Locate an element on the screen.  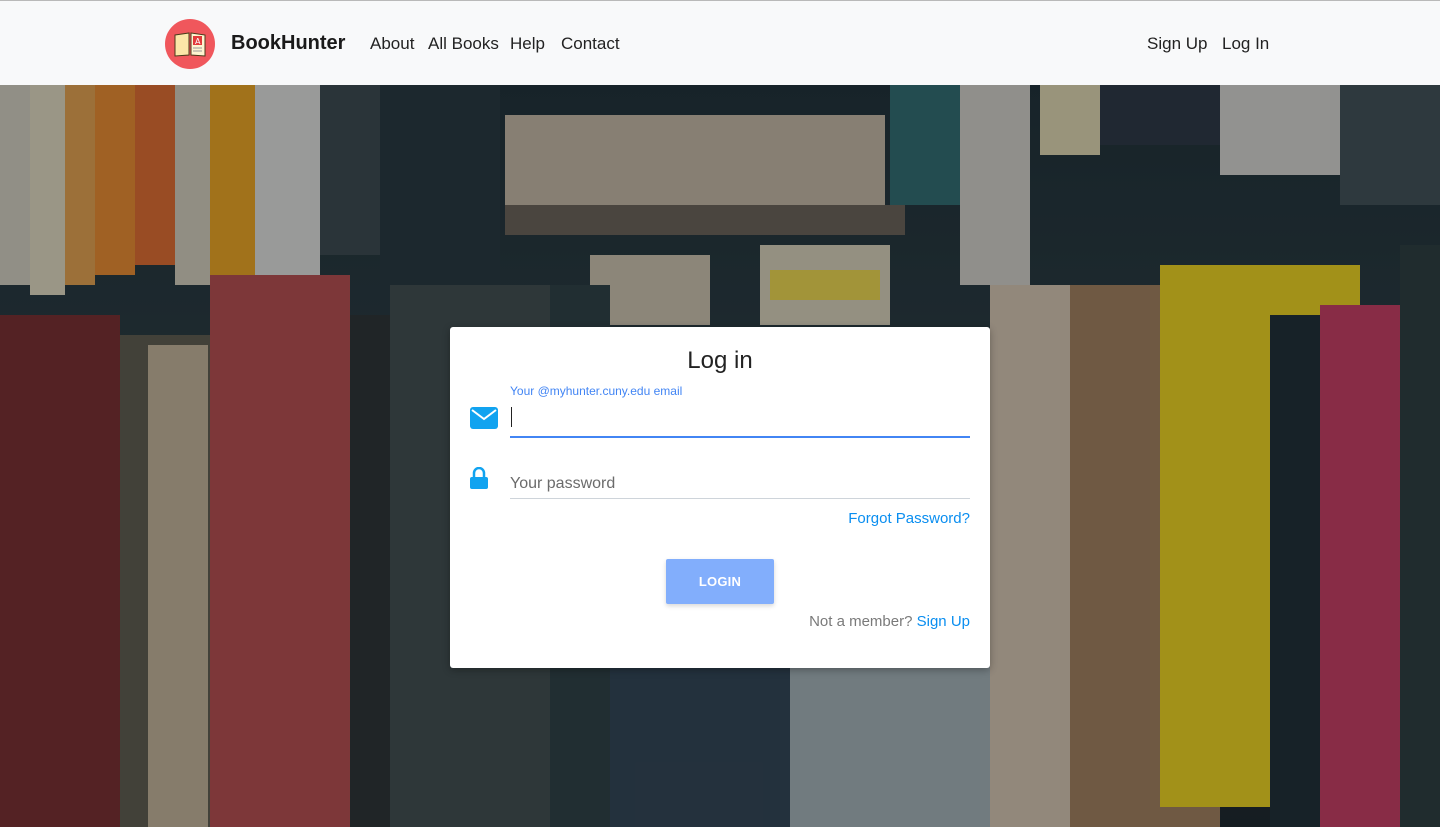
signup-prompt: Not a member? Sign Up is located at coordinates (889, 621).